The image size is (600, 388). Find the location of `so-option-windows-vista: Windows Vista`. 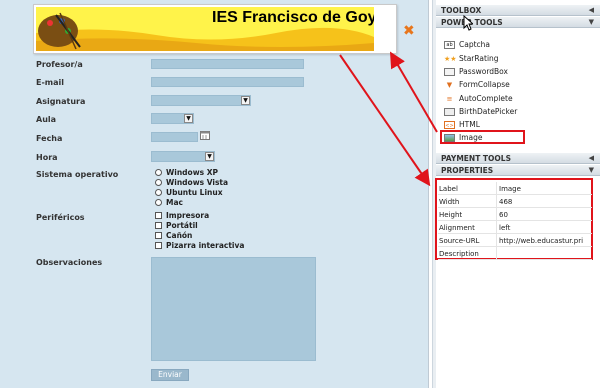

so-option-windows-vista: Windows Vista is located at coordinates (191, 182).